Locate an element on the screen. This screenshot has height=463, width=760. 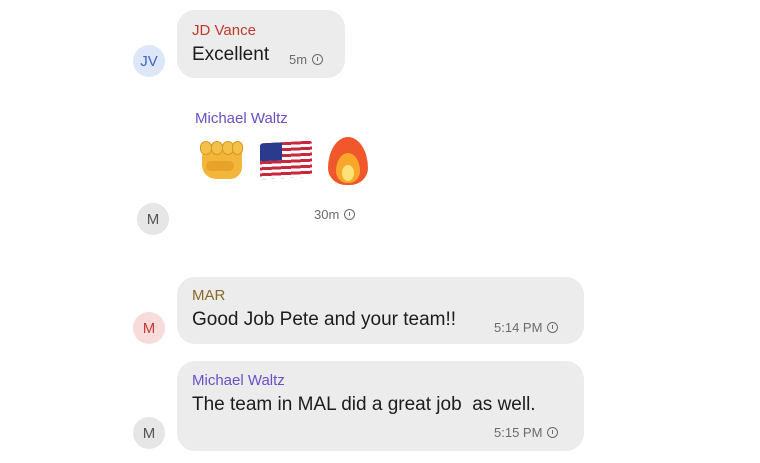
fire-icon is located at coordinates (348, 160).